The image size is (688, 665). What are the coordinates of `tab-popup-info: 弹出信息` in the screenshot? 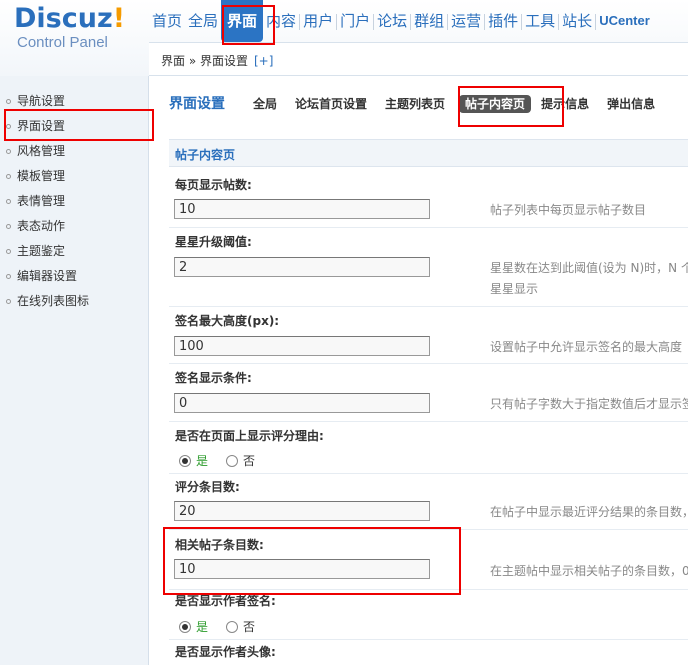 It's located at (631, 104).